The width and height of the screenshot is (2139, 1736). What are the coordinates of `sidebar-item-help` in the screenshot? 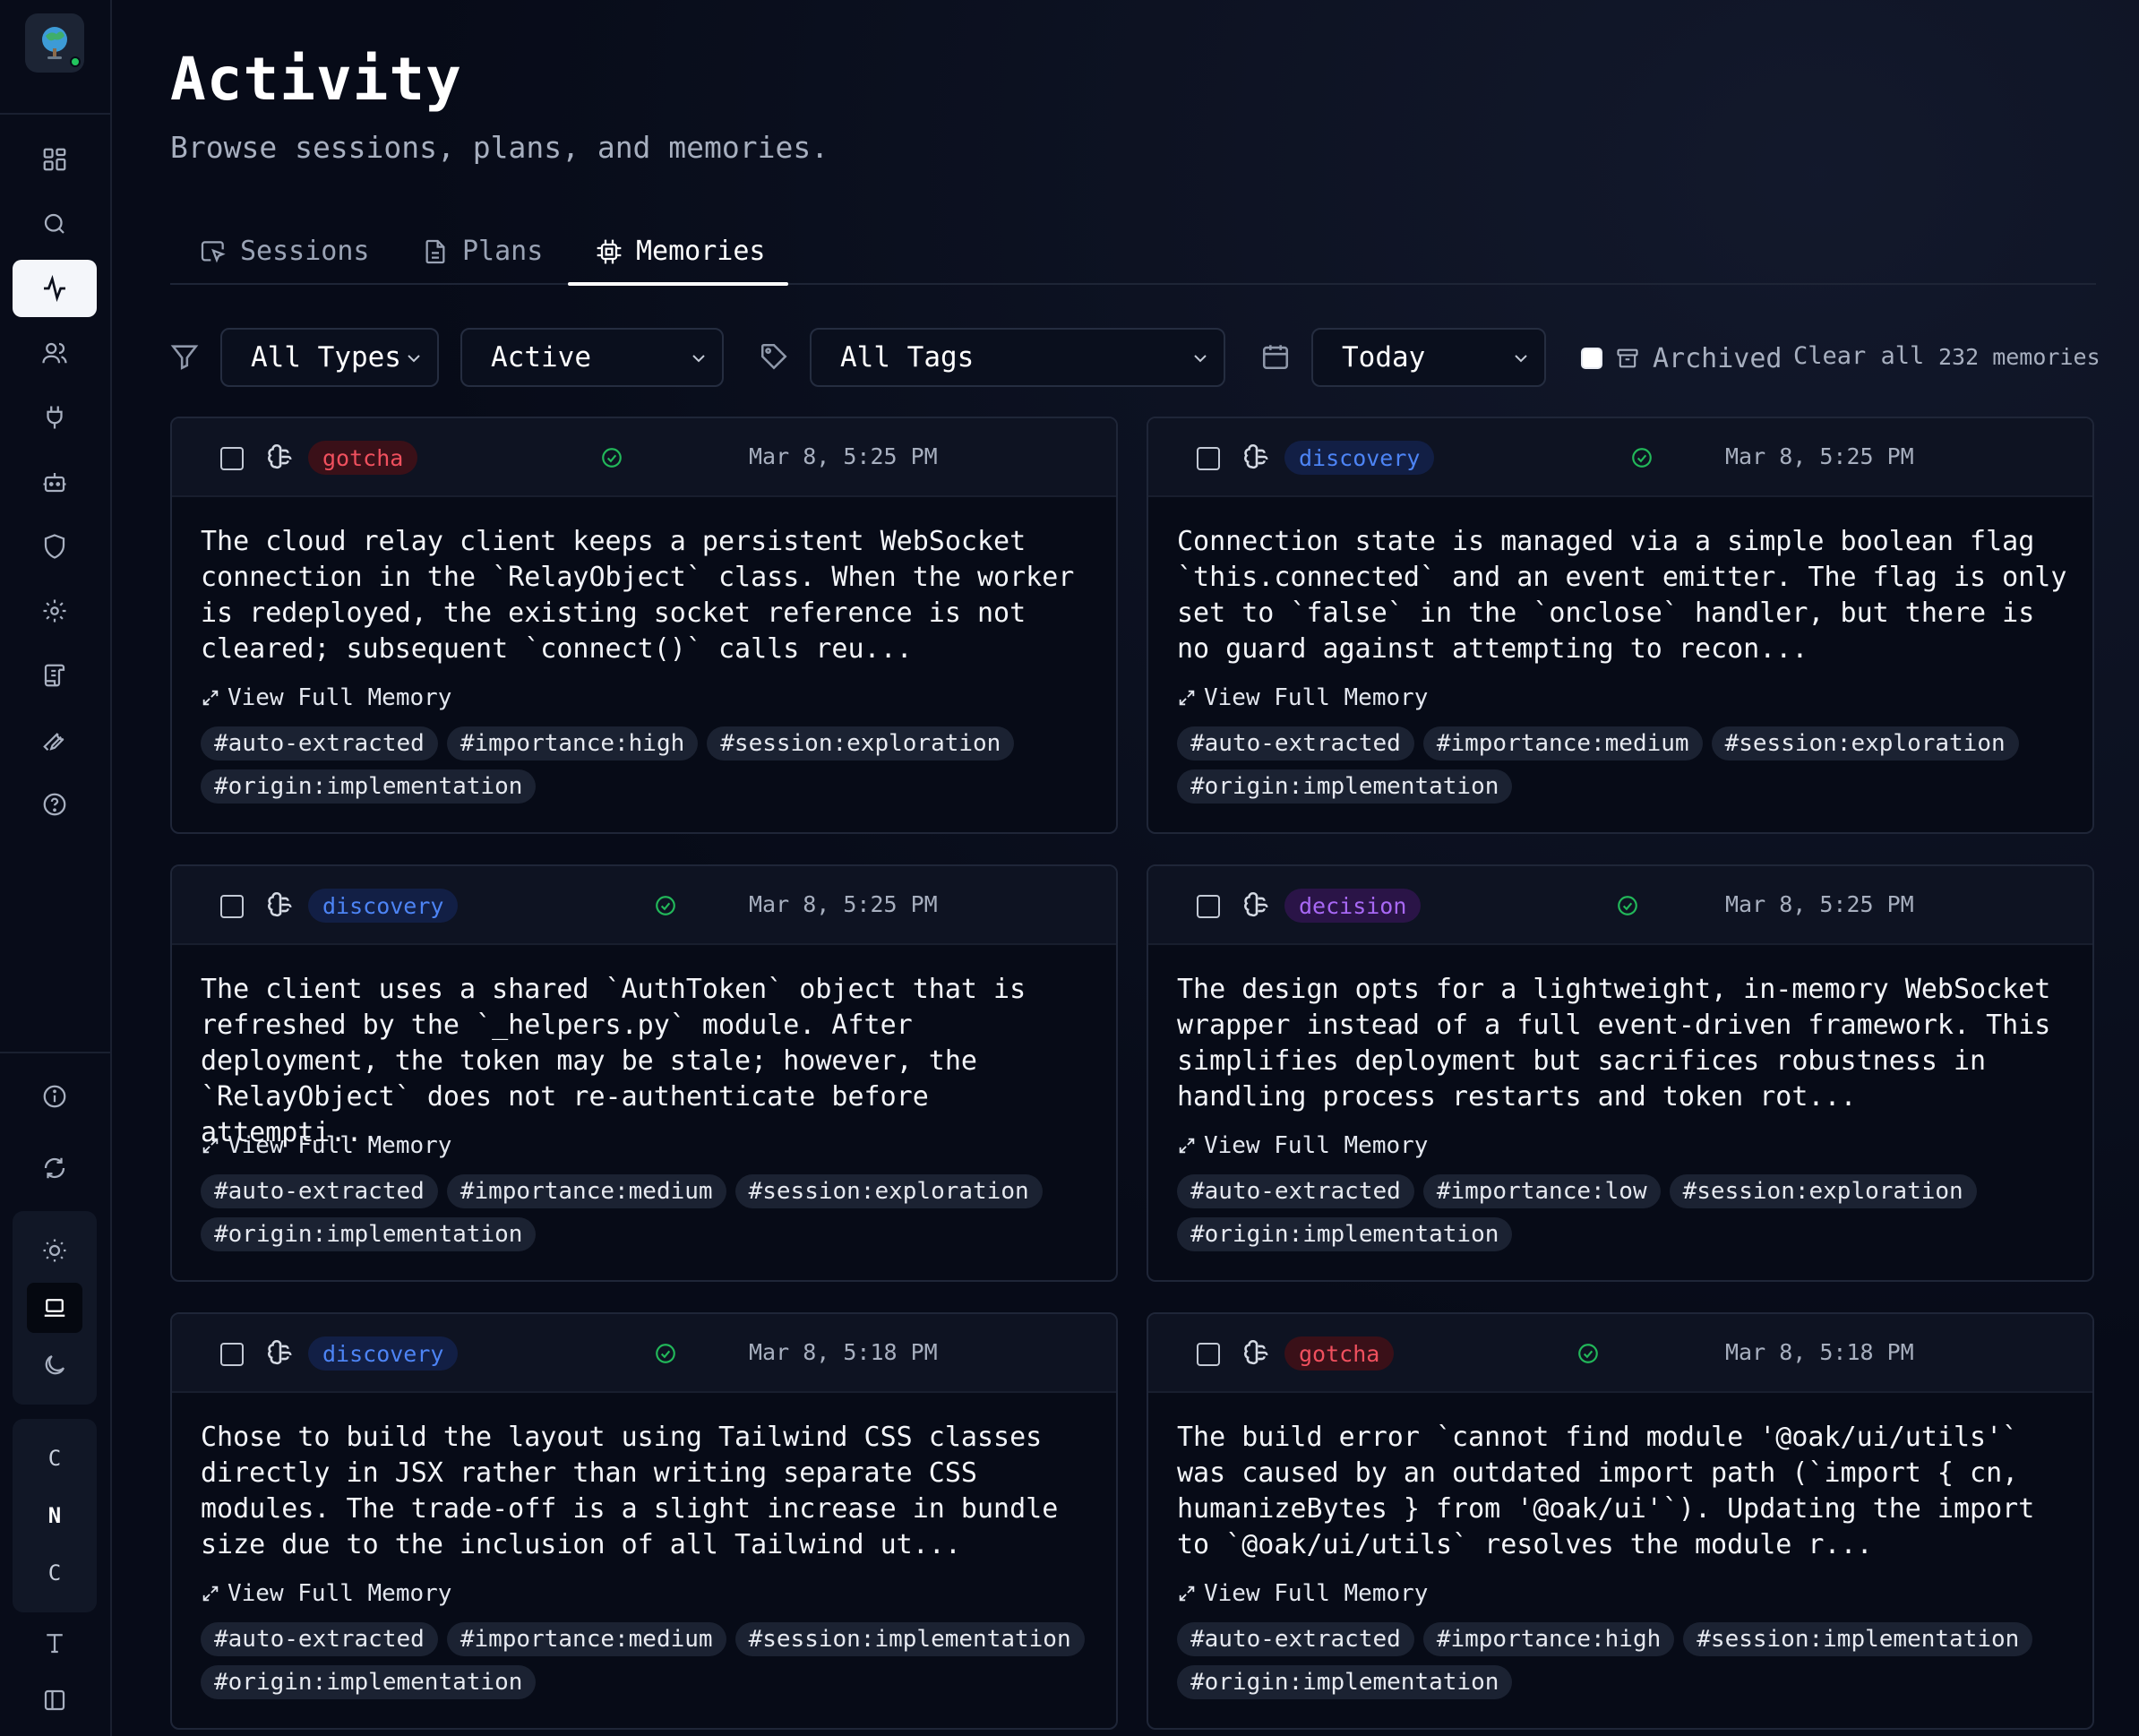 It's located at (55, 805).